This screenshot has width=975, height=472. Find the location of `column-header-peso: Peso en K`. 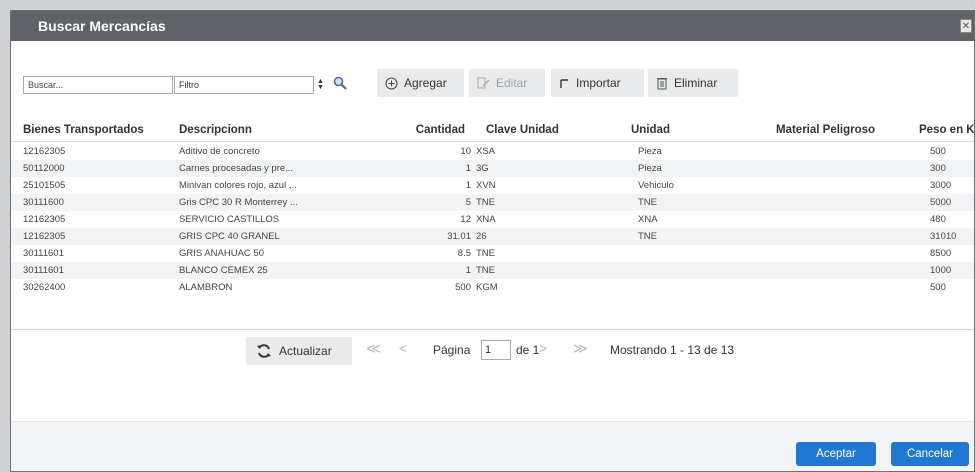

column-header-peso: Peso en K is located at coordinates (946, 130).